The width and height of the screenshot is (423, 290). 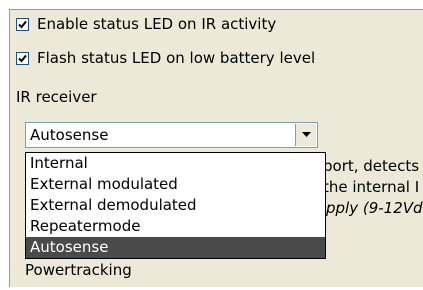 What do you see at coordinates (371, 166) in the screenshot?
I see `obscured-text-line: port, detects` at bounding box center [371, 166].